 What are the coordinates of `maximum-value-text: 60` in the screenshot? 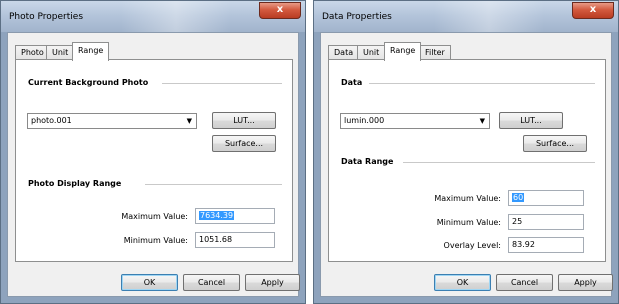 It's located at (518, 197).